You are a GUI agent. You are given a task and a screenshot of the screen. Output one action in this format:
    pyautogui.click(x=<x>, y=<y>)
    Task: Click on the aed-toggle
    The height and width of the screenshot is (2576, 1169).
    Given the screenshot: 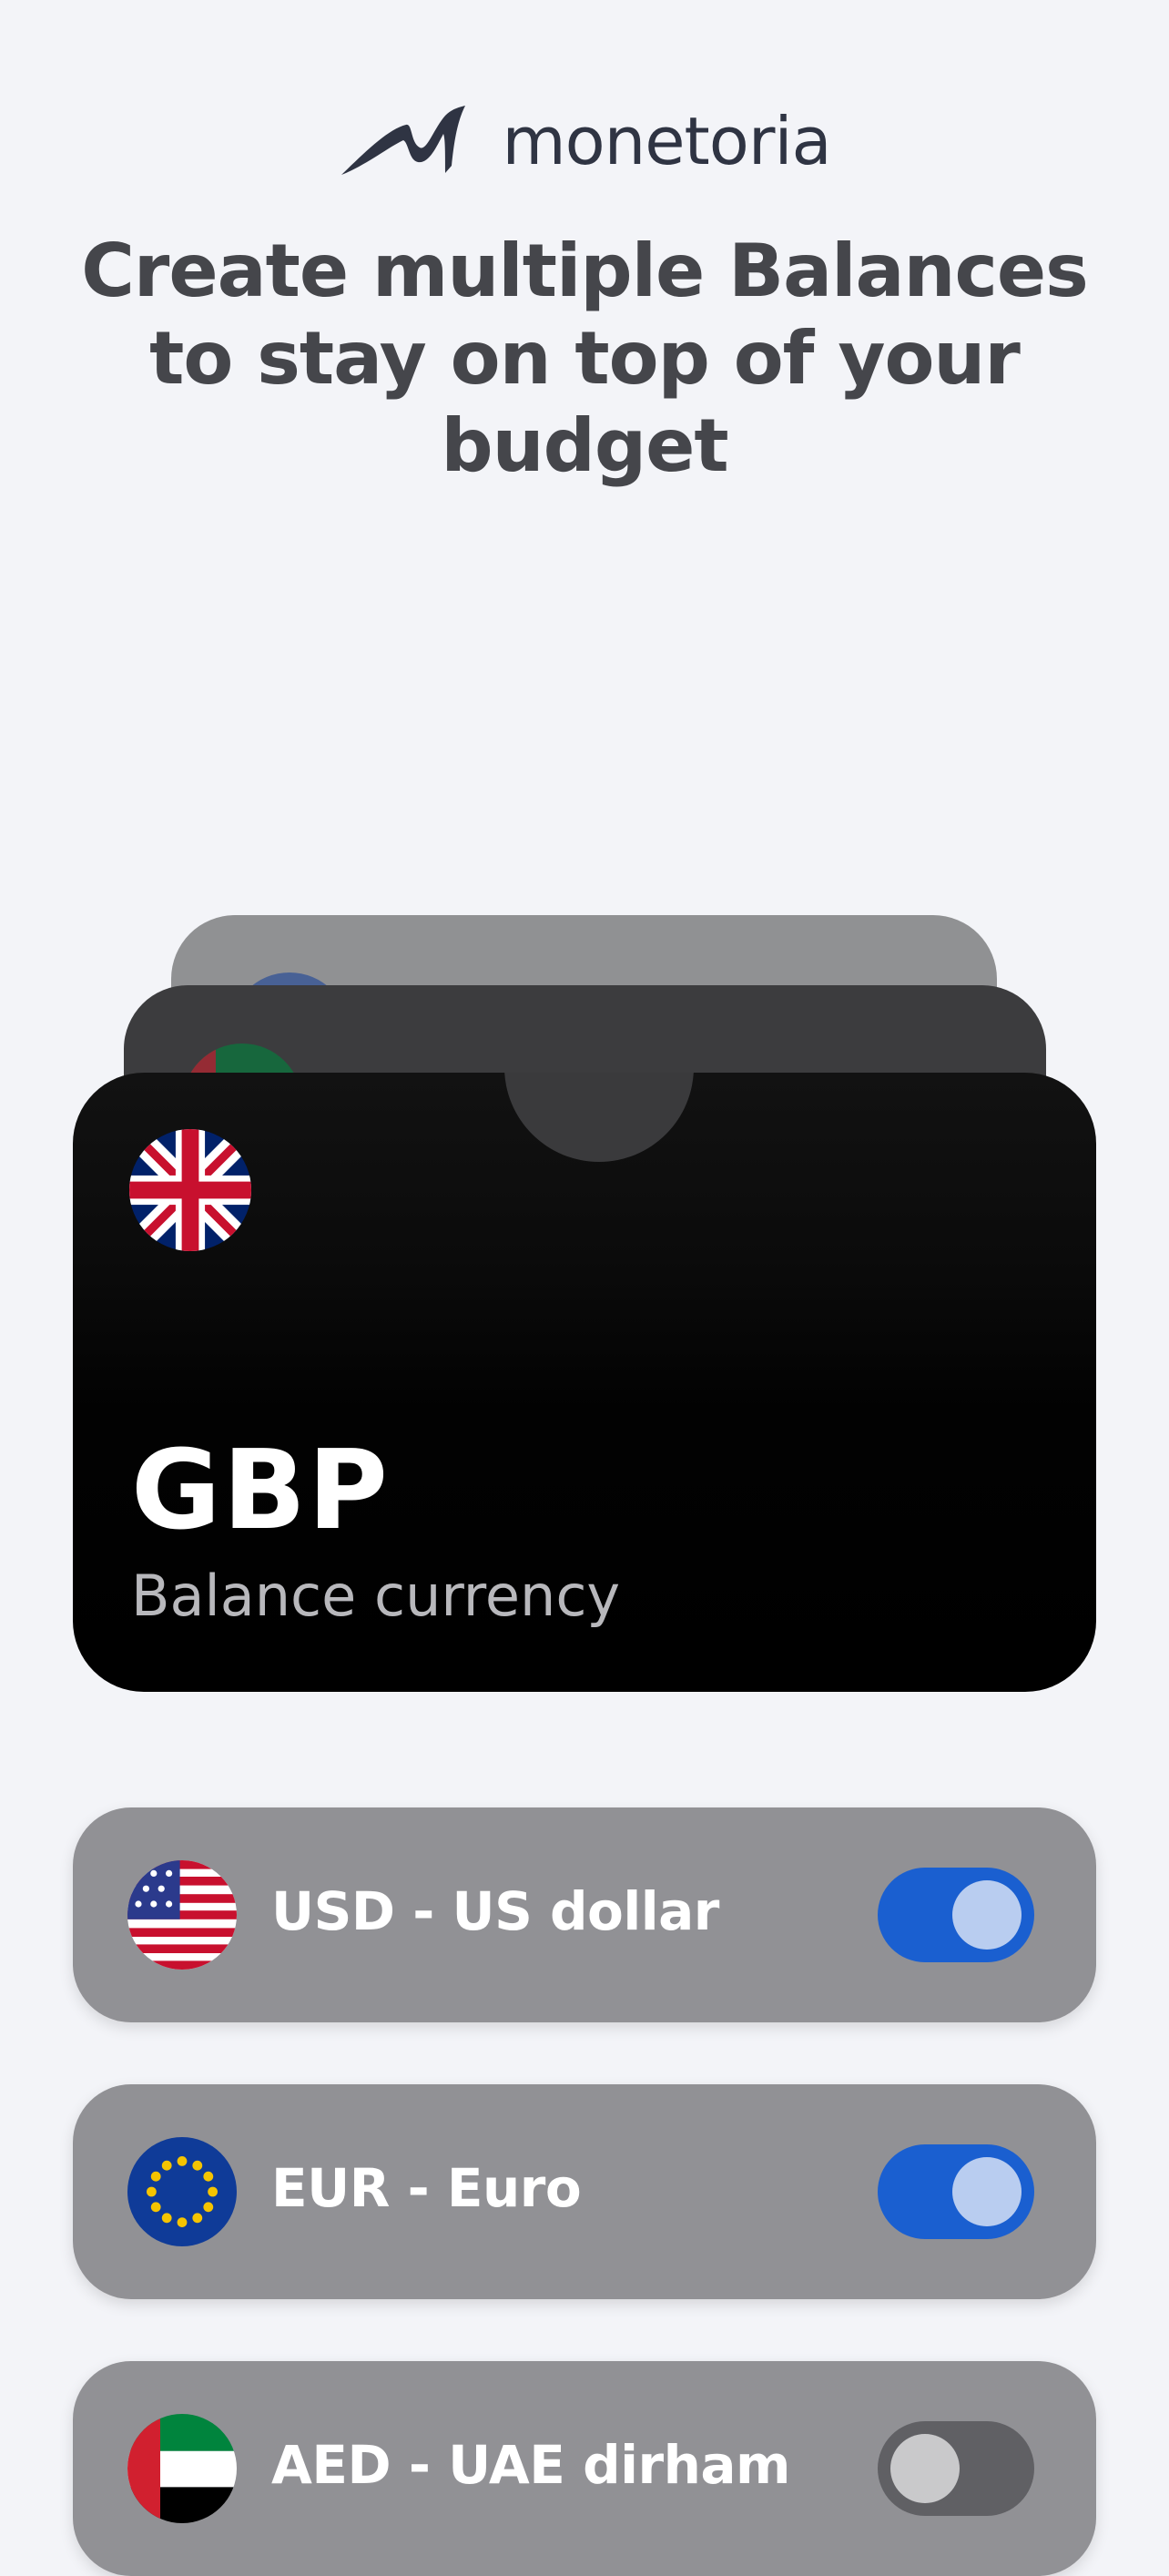 What is the action you would take?
    pyautogui.click(x=956, y=2469)
    